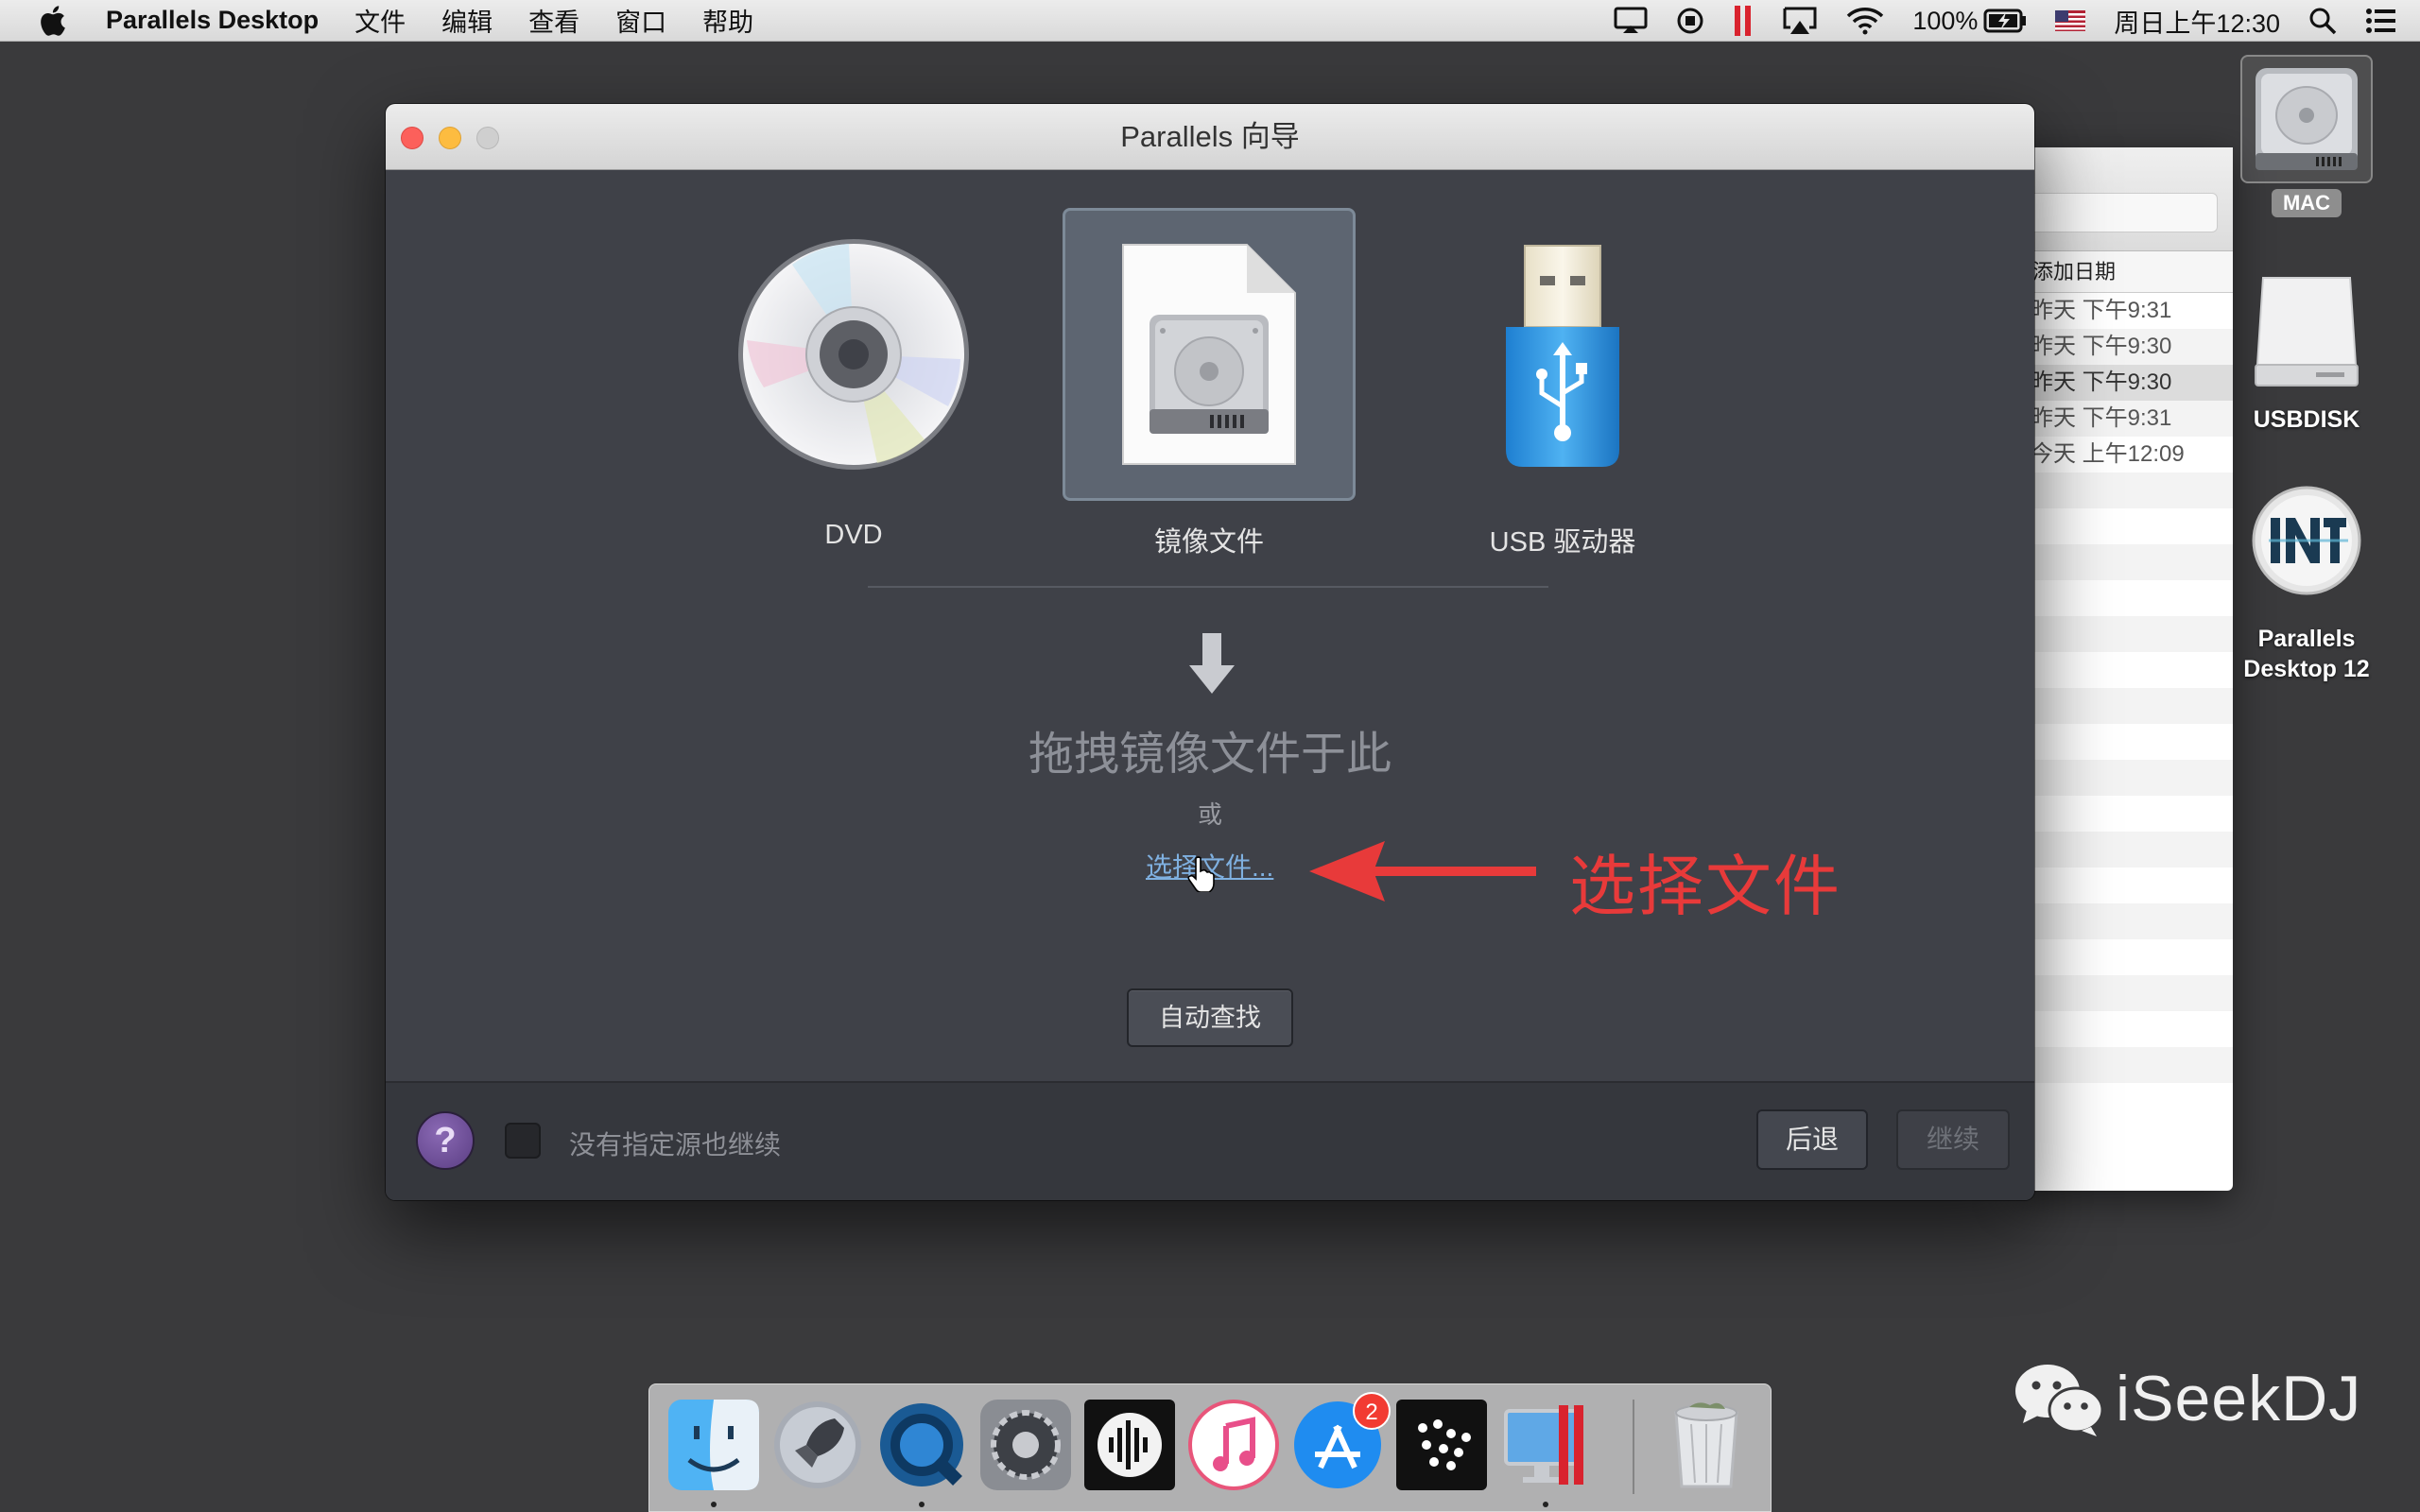  What do you see at coordinates (1812, 1139) in the screenshot?
I see `back-button: 后退` at bounding box center [1812, 1139].